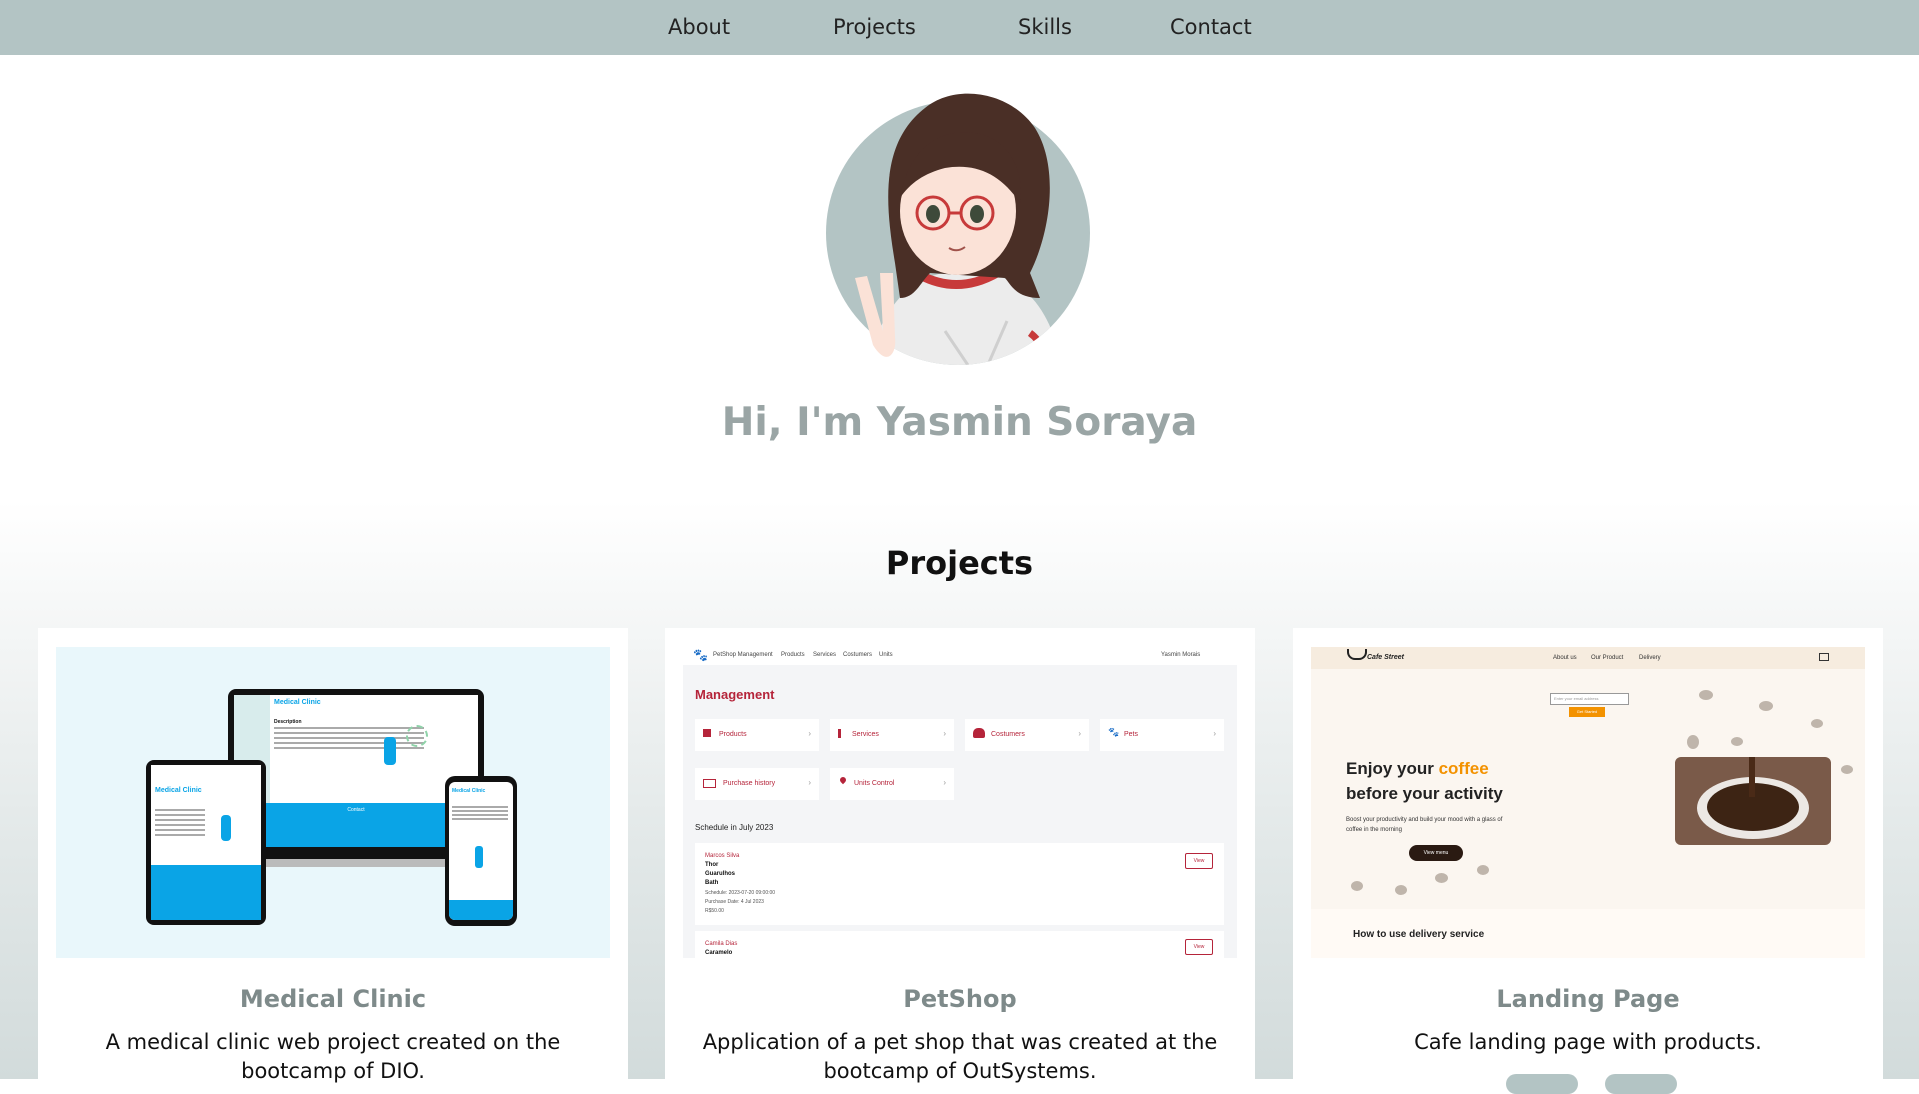 This screenshot has height=1094, width=1919. Describe the element at coordinates (793, 655) in the screenshot. I see `thumb-nav-item: Products` at that location.